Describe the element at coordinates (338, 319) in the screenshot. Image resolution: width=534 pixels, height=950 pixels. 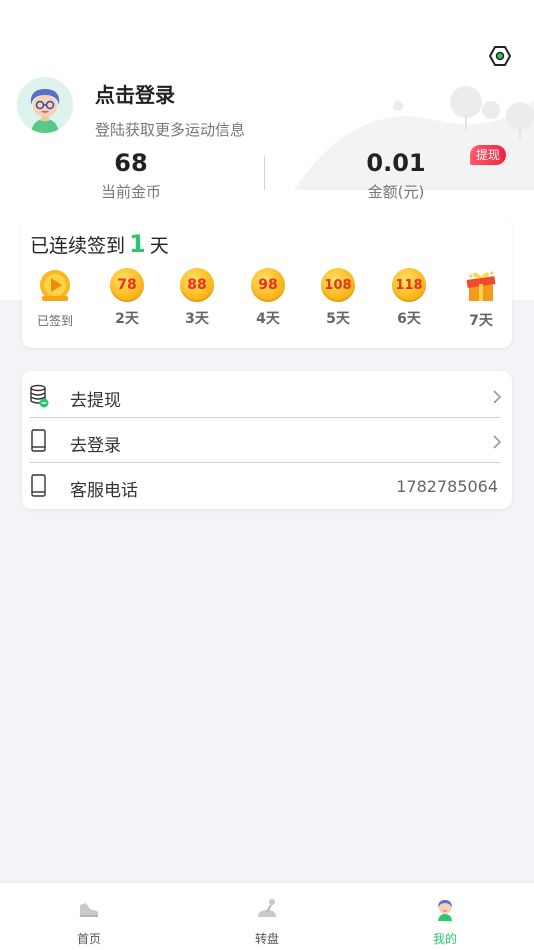
I see `checkin-day-label: 5天` at that location.